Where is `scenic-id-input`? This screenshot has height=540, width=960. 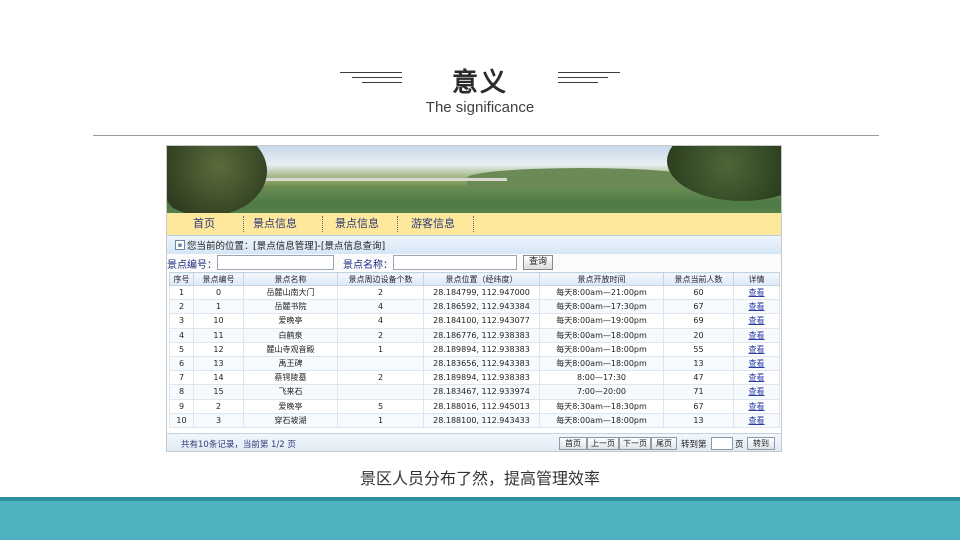 scenic-id-input is located at coordinates (275, 262).